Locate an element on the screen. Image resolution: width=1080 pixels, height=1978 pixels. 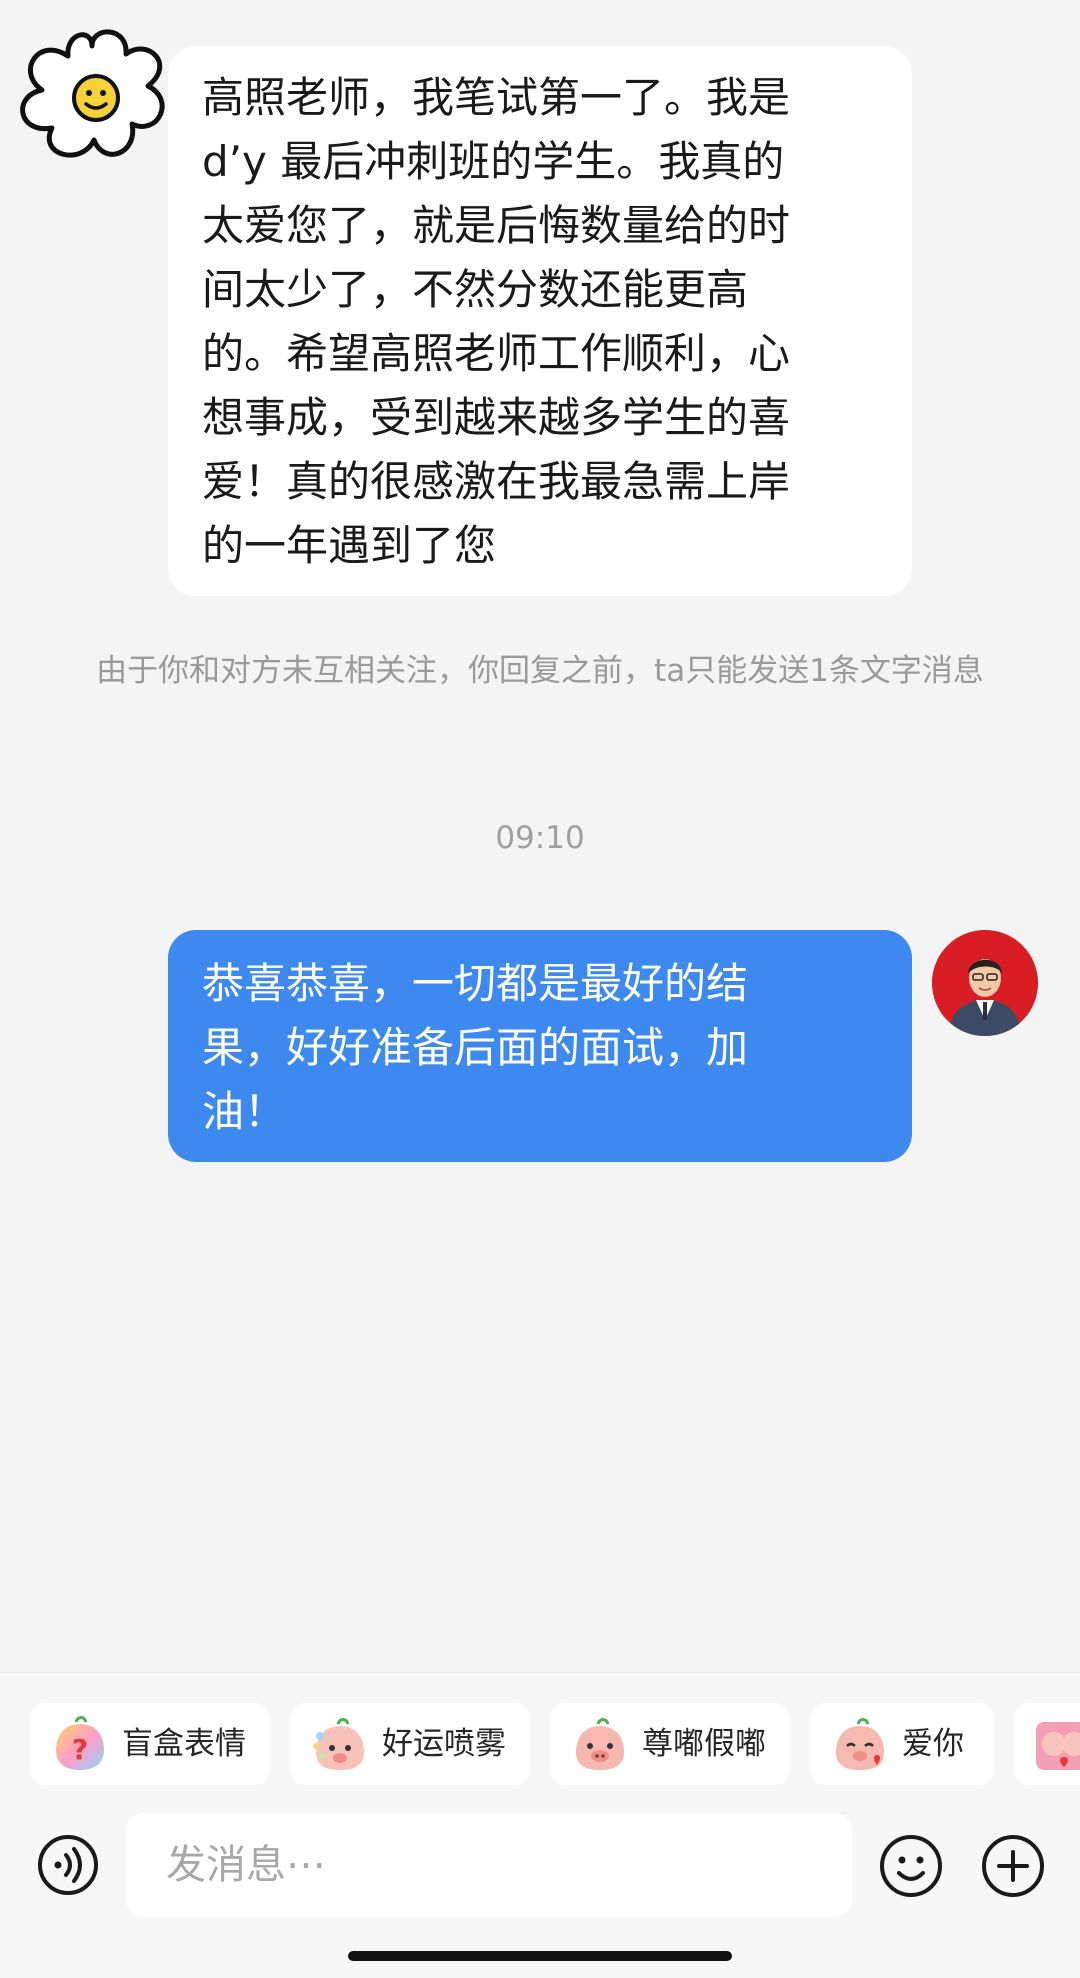
outgoing-message-bubble: 恭喜恭喜，一切都是最好的结 果，好好准备后面的面试，加 油！ is located at coordinates (540, 1046).